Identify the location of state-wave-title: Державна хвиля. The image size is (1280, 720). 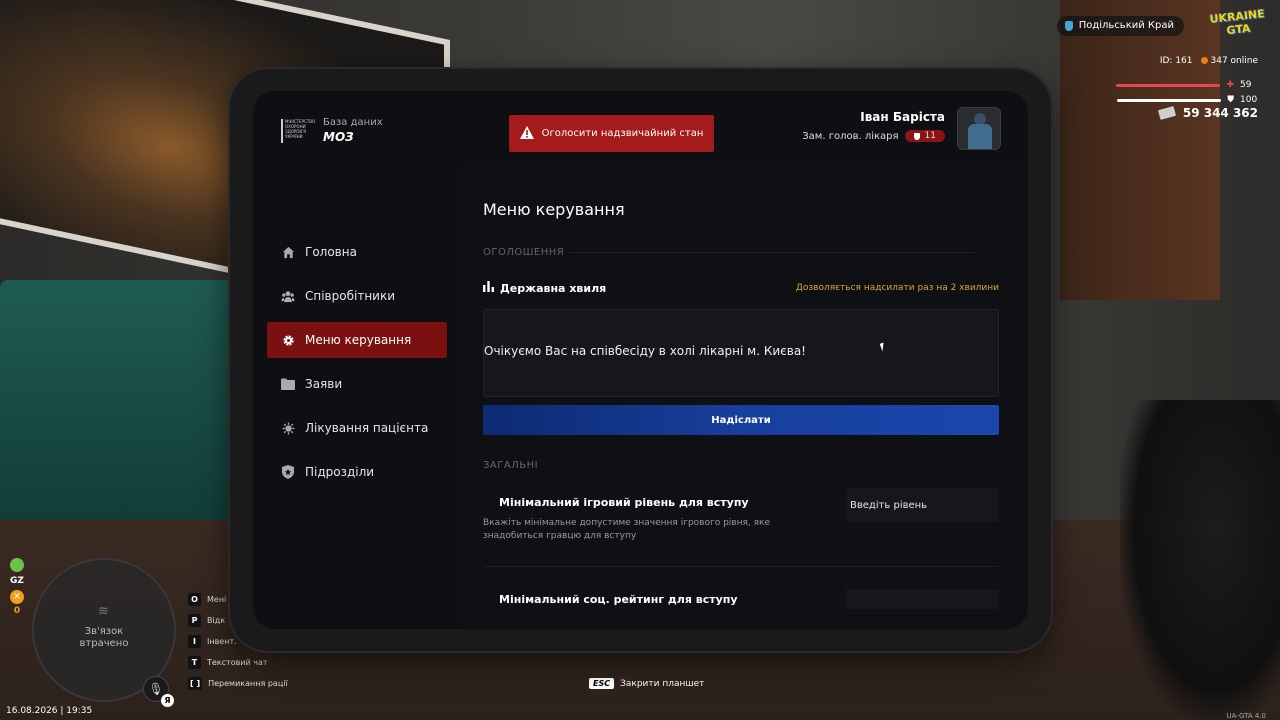
(544, 288).